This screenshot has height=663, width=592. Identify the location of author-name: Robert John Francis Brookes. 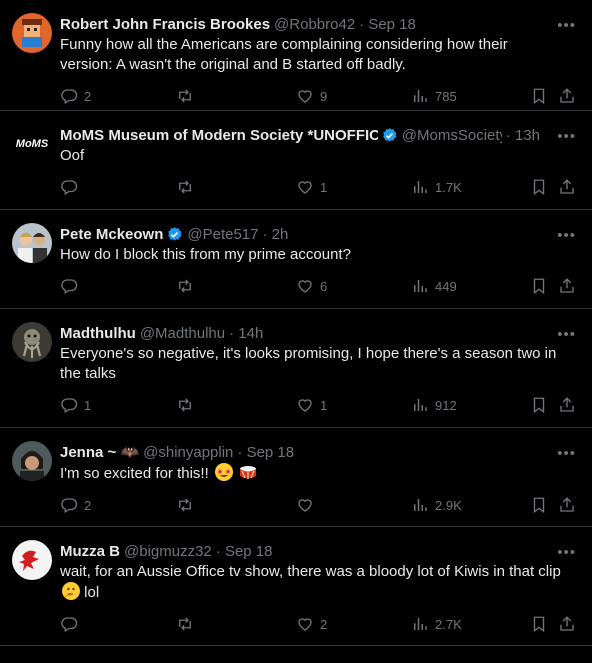
(165, 24).